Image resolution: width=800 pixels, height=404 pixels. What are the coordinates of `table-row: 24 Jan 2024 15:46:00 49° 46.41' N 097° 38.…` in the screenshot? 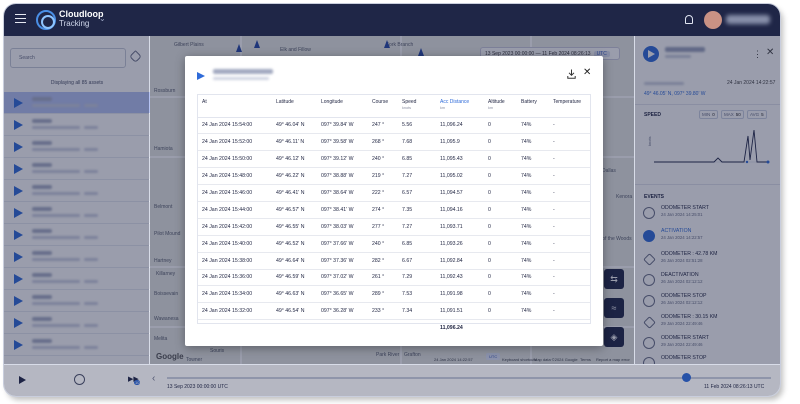 It's located at (394, 193).